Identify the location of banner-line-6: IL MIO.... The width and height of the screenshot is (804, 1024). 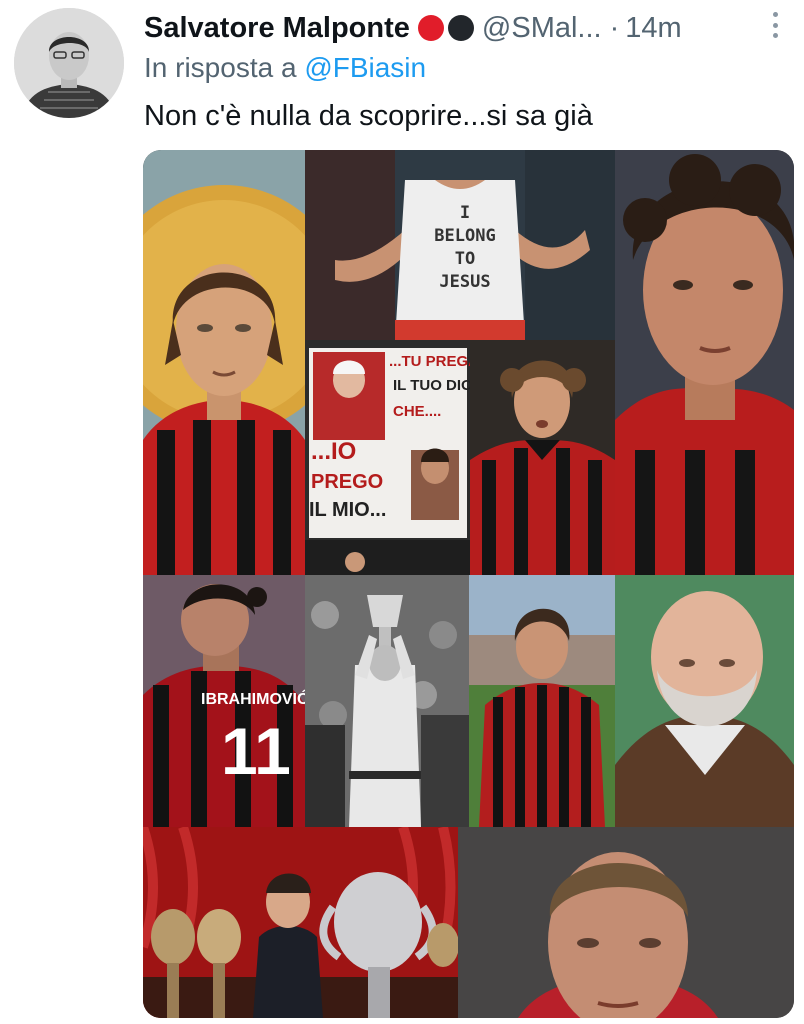
(348, 510).